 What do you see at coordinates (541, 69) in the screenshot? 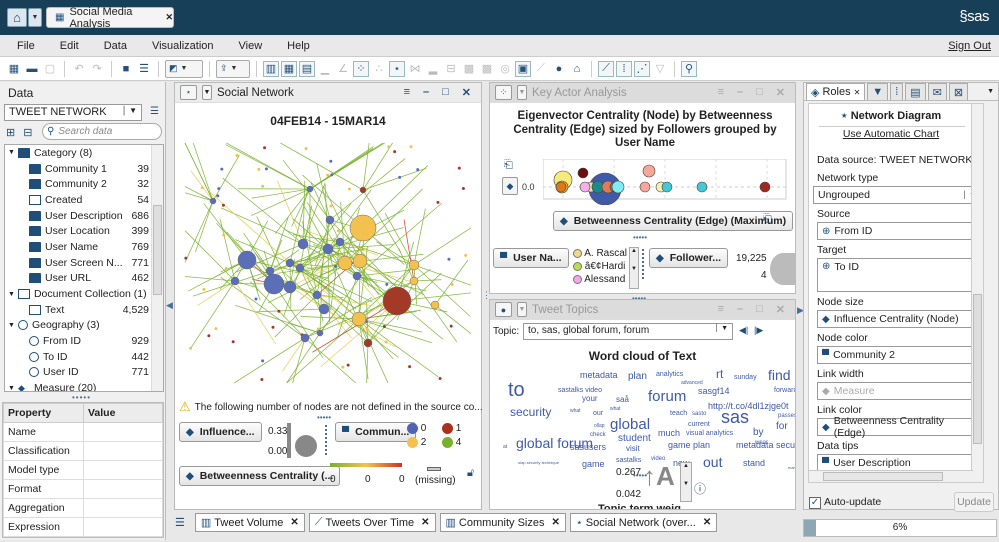
I see `correlation-icon: ⟋` at bounding box center [541, 69].